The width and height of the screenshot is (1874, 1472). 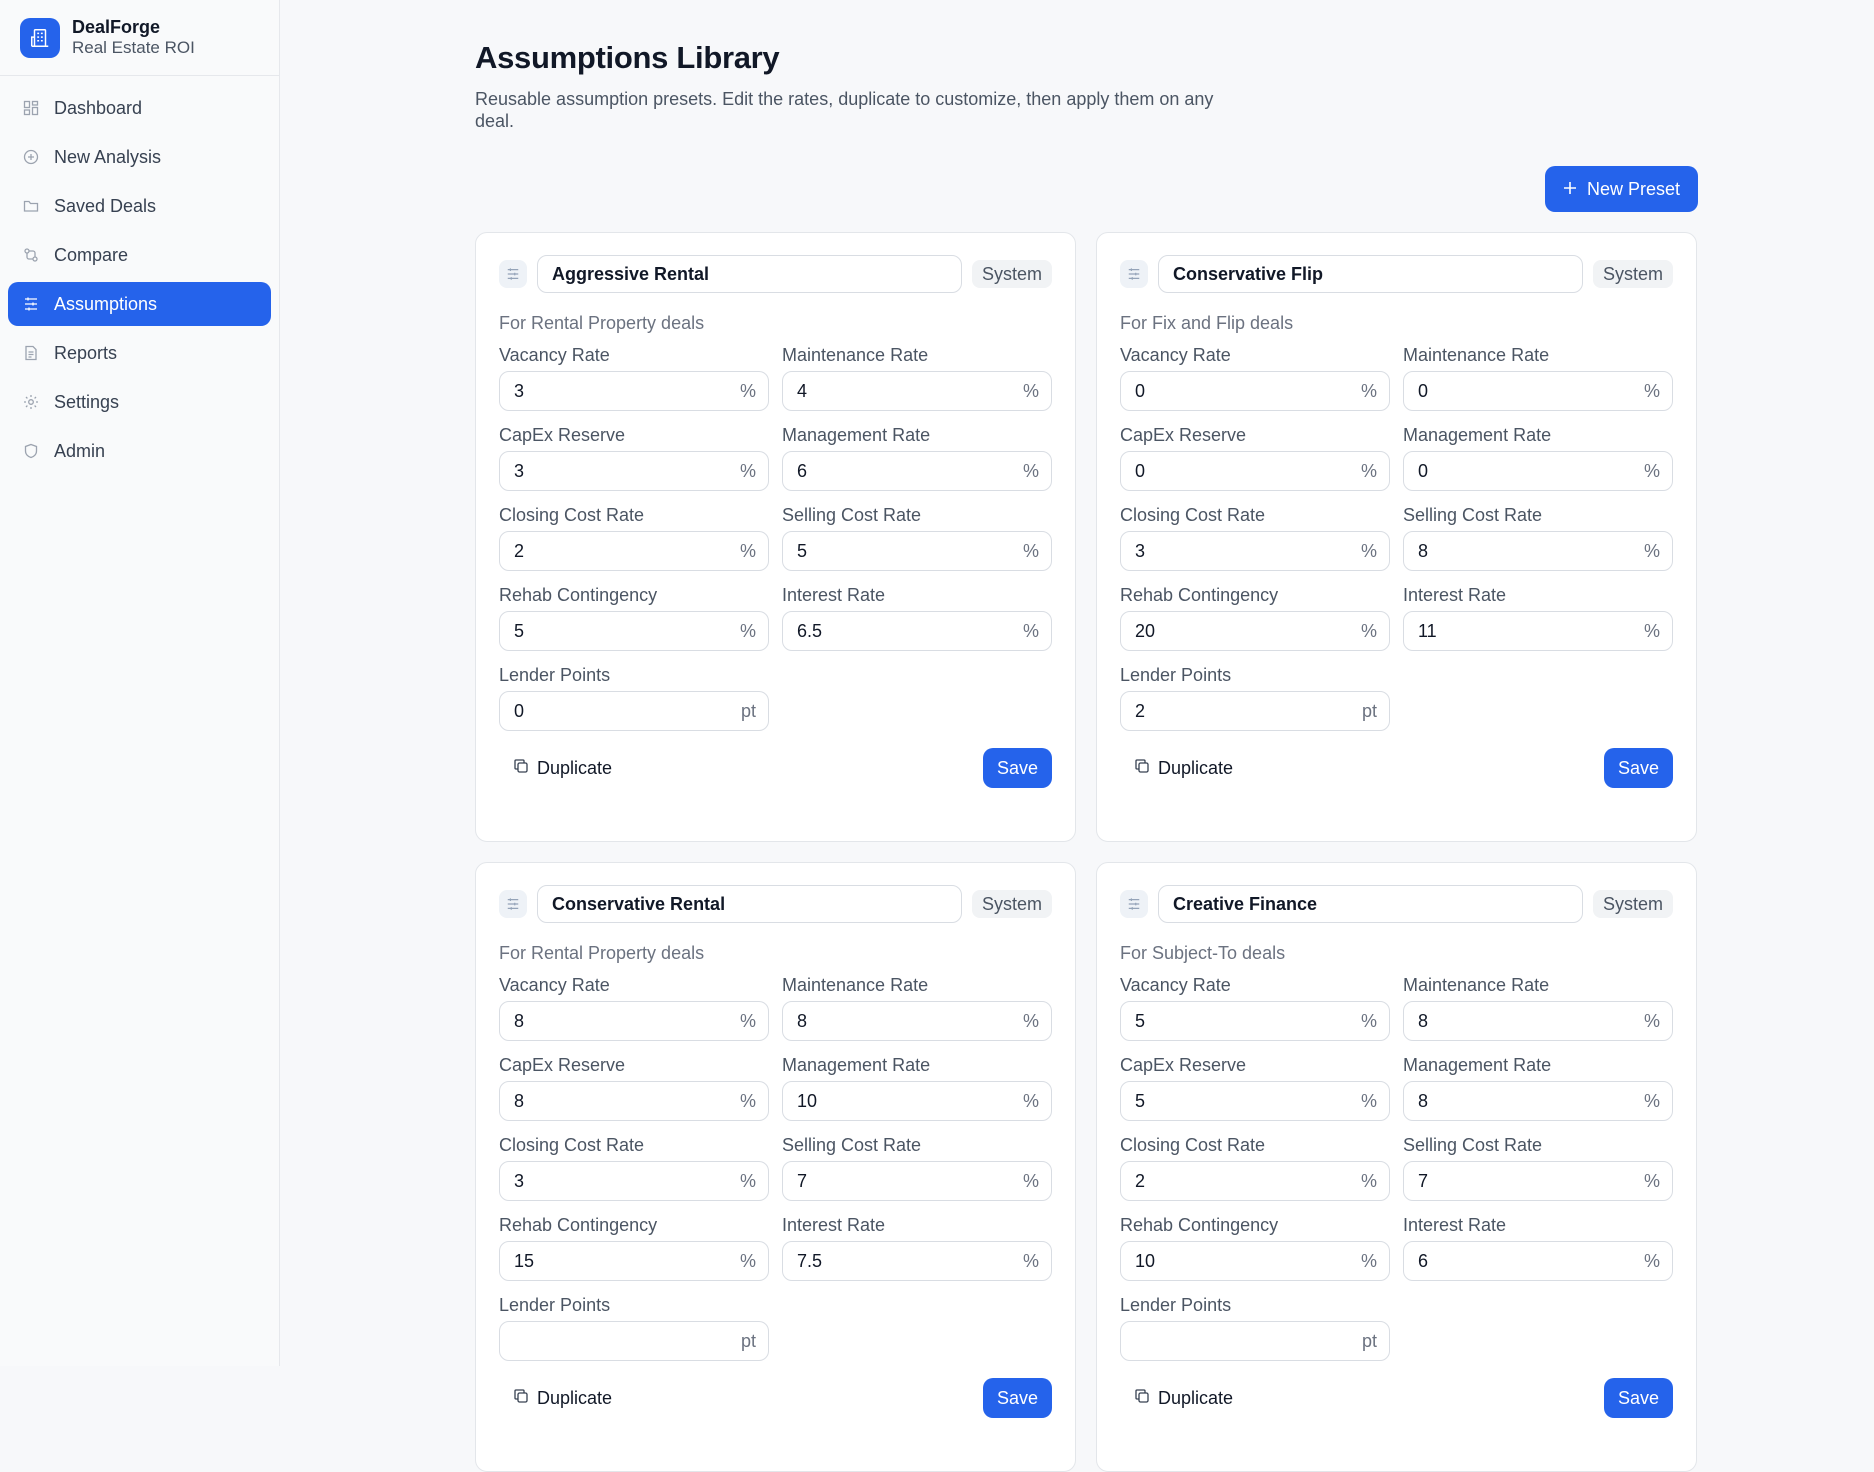 What do you see at coordinates (1476, 355) in the screenshot?
I see `field-label: Maintenance Rate` at bounding box center [1476, 355].